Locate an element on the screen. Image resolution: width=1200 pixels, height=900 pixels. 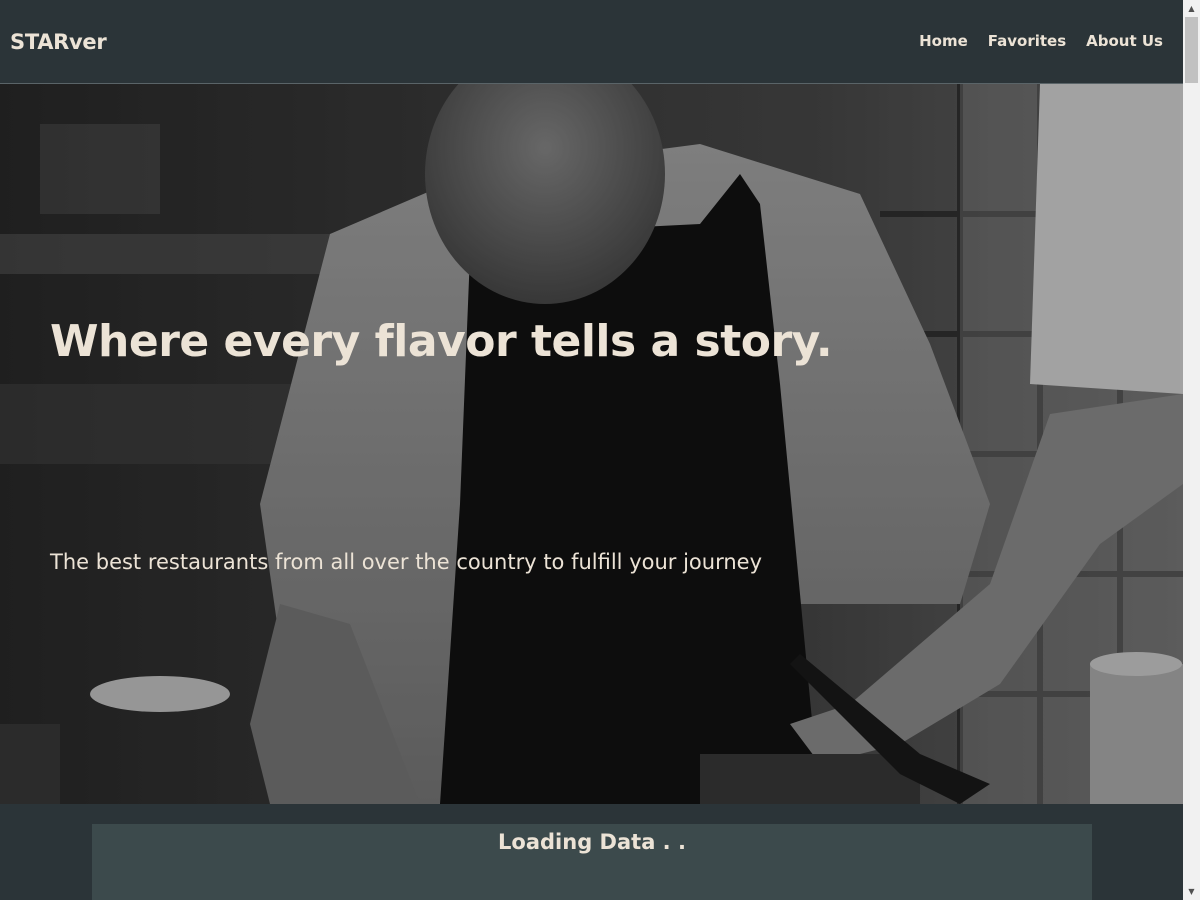
triangle-up-icon: ▲ is located at coordinates (1191, 8).